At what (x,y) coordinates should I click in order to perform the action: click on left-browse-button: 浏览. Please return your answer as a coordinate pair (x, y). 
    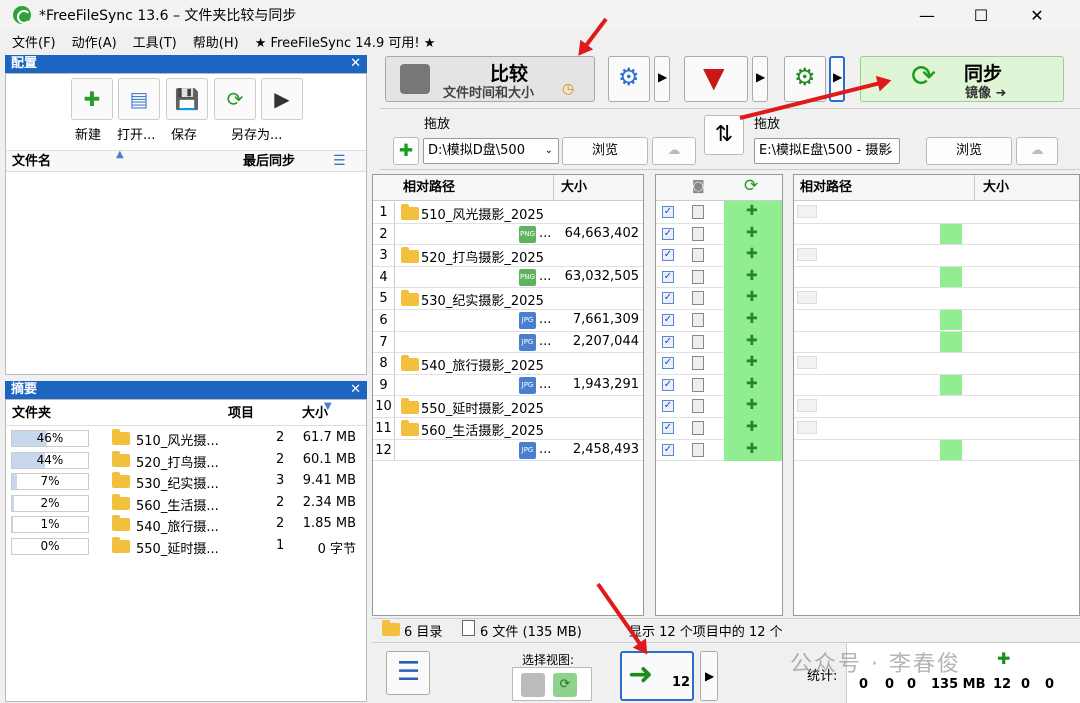
    Looking at the image, I should click on (605, 151).